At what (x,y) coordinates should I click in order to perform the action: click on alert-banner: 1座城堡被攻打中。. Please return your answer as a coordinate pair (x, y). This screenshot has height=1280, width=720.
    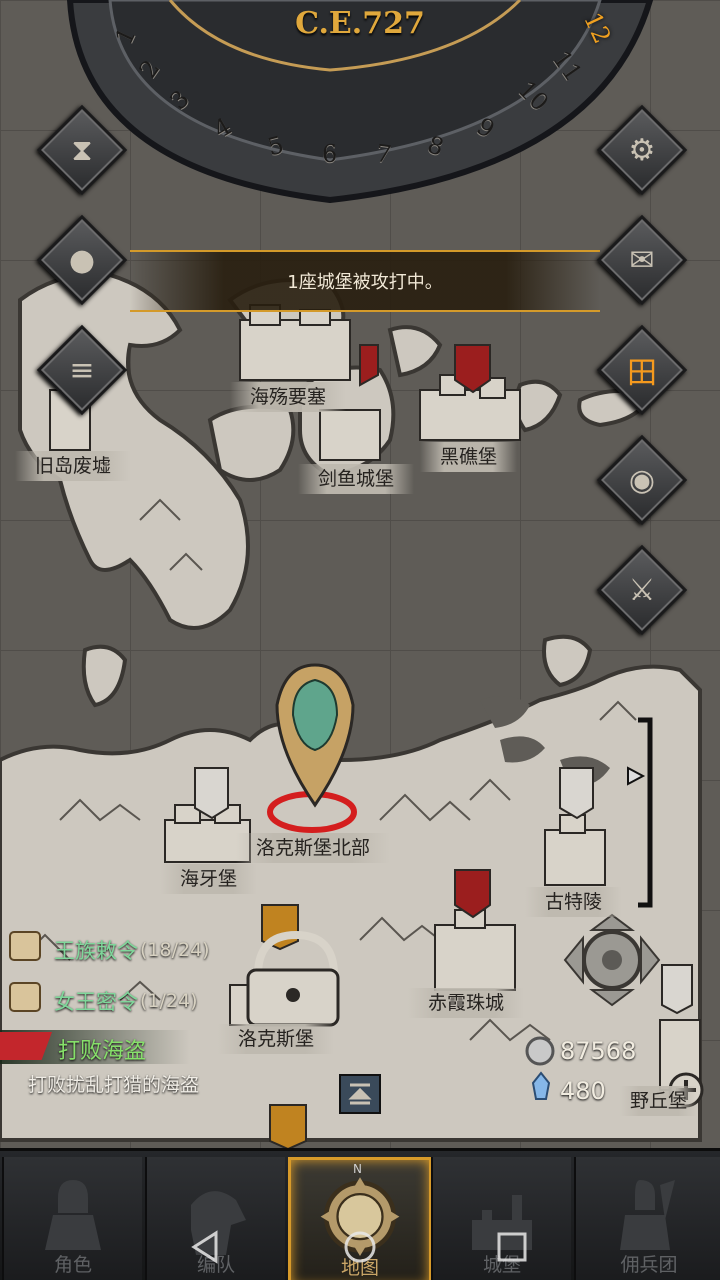
    Looking at the image, I should click on (365, 281).